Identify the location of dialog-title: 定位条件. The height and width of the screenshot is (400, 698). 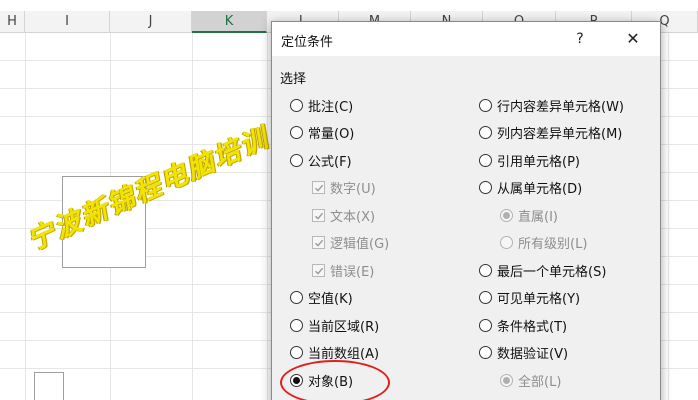
(307, 42).